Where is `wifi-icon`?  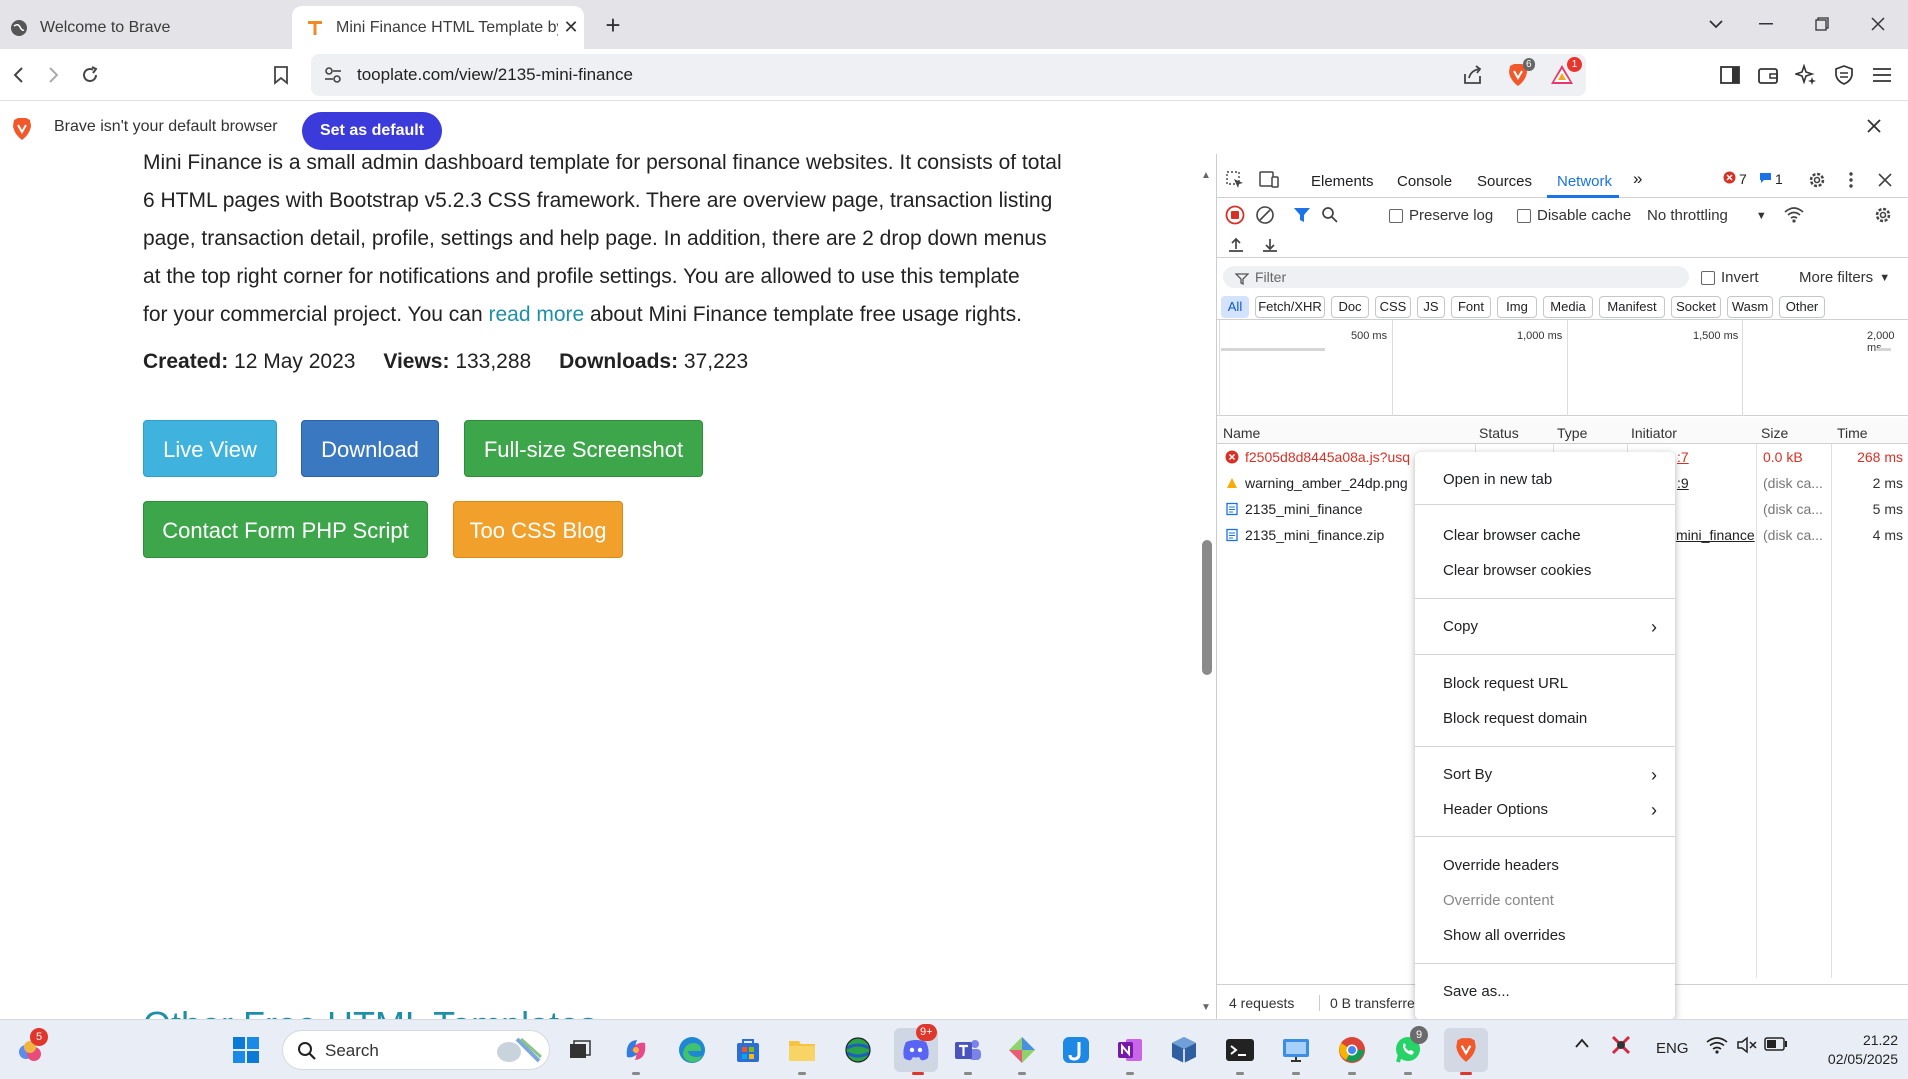 wifi-icon is located at coordinates (1717, 1047).